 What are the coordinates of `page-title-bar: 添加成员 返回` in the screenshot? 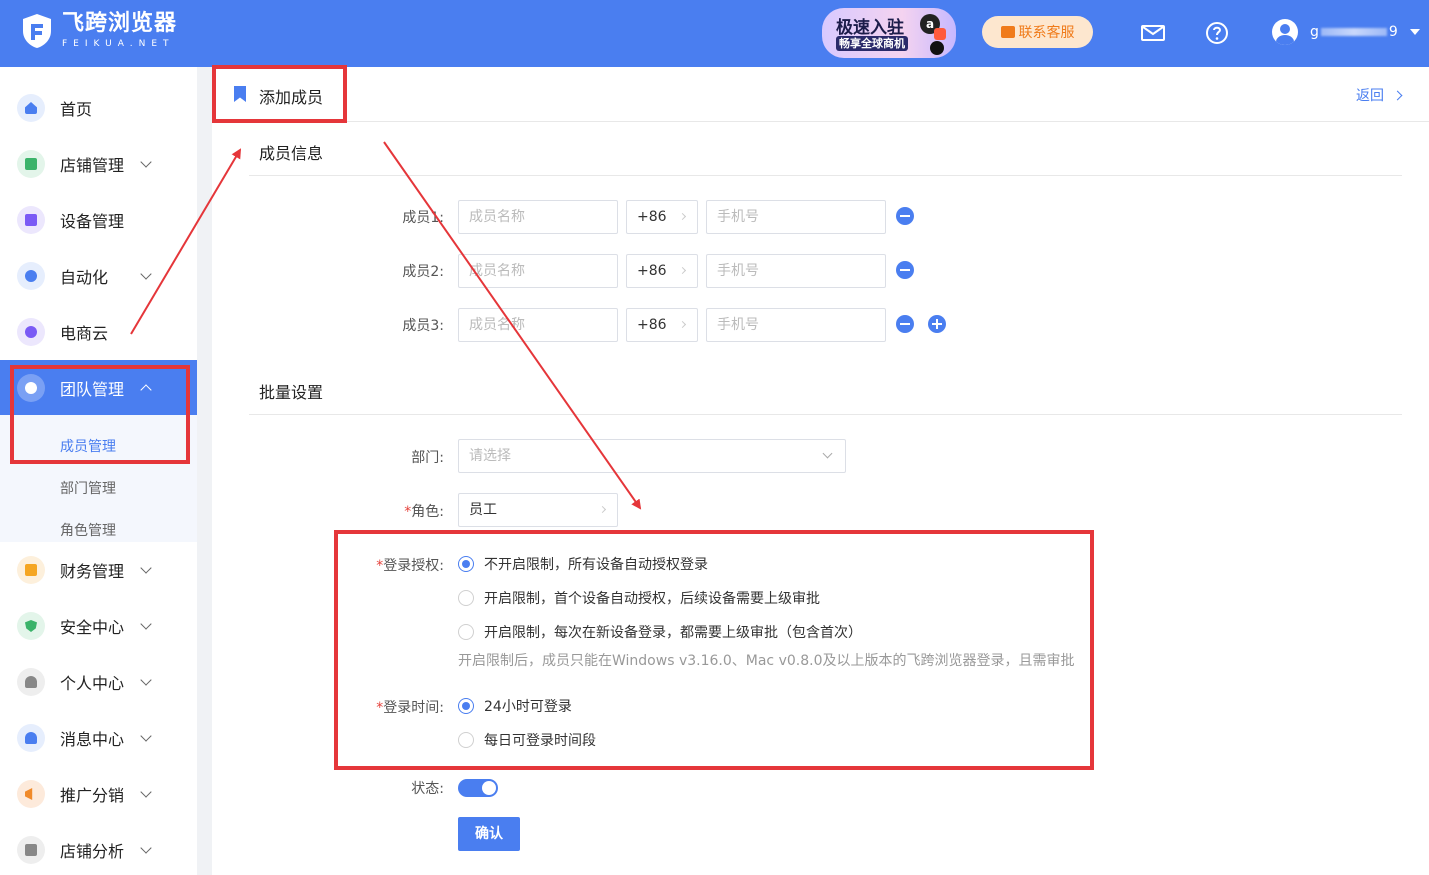 It's located at (820, 94).